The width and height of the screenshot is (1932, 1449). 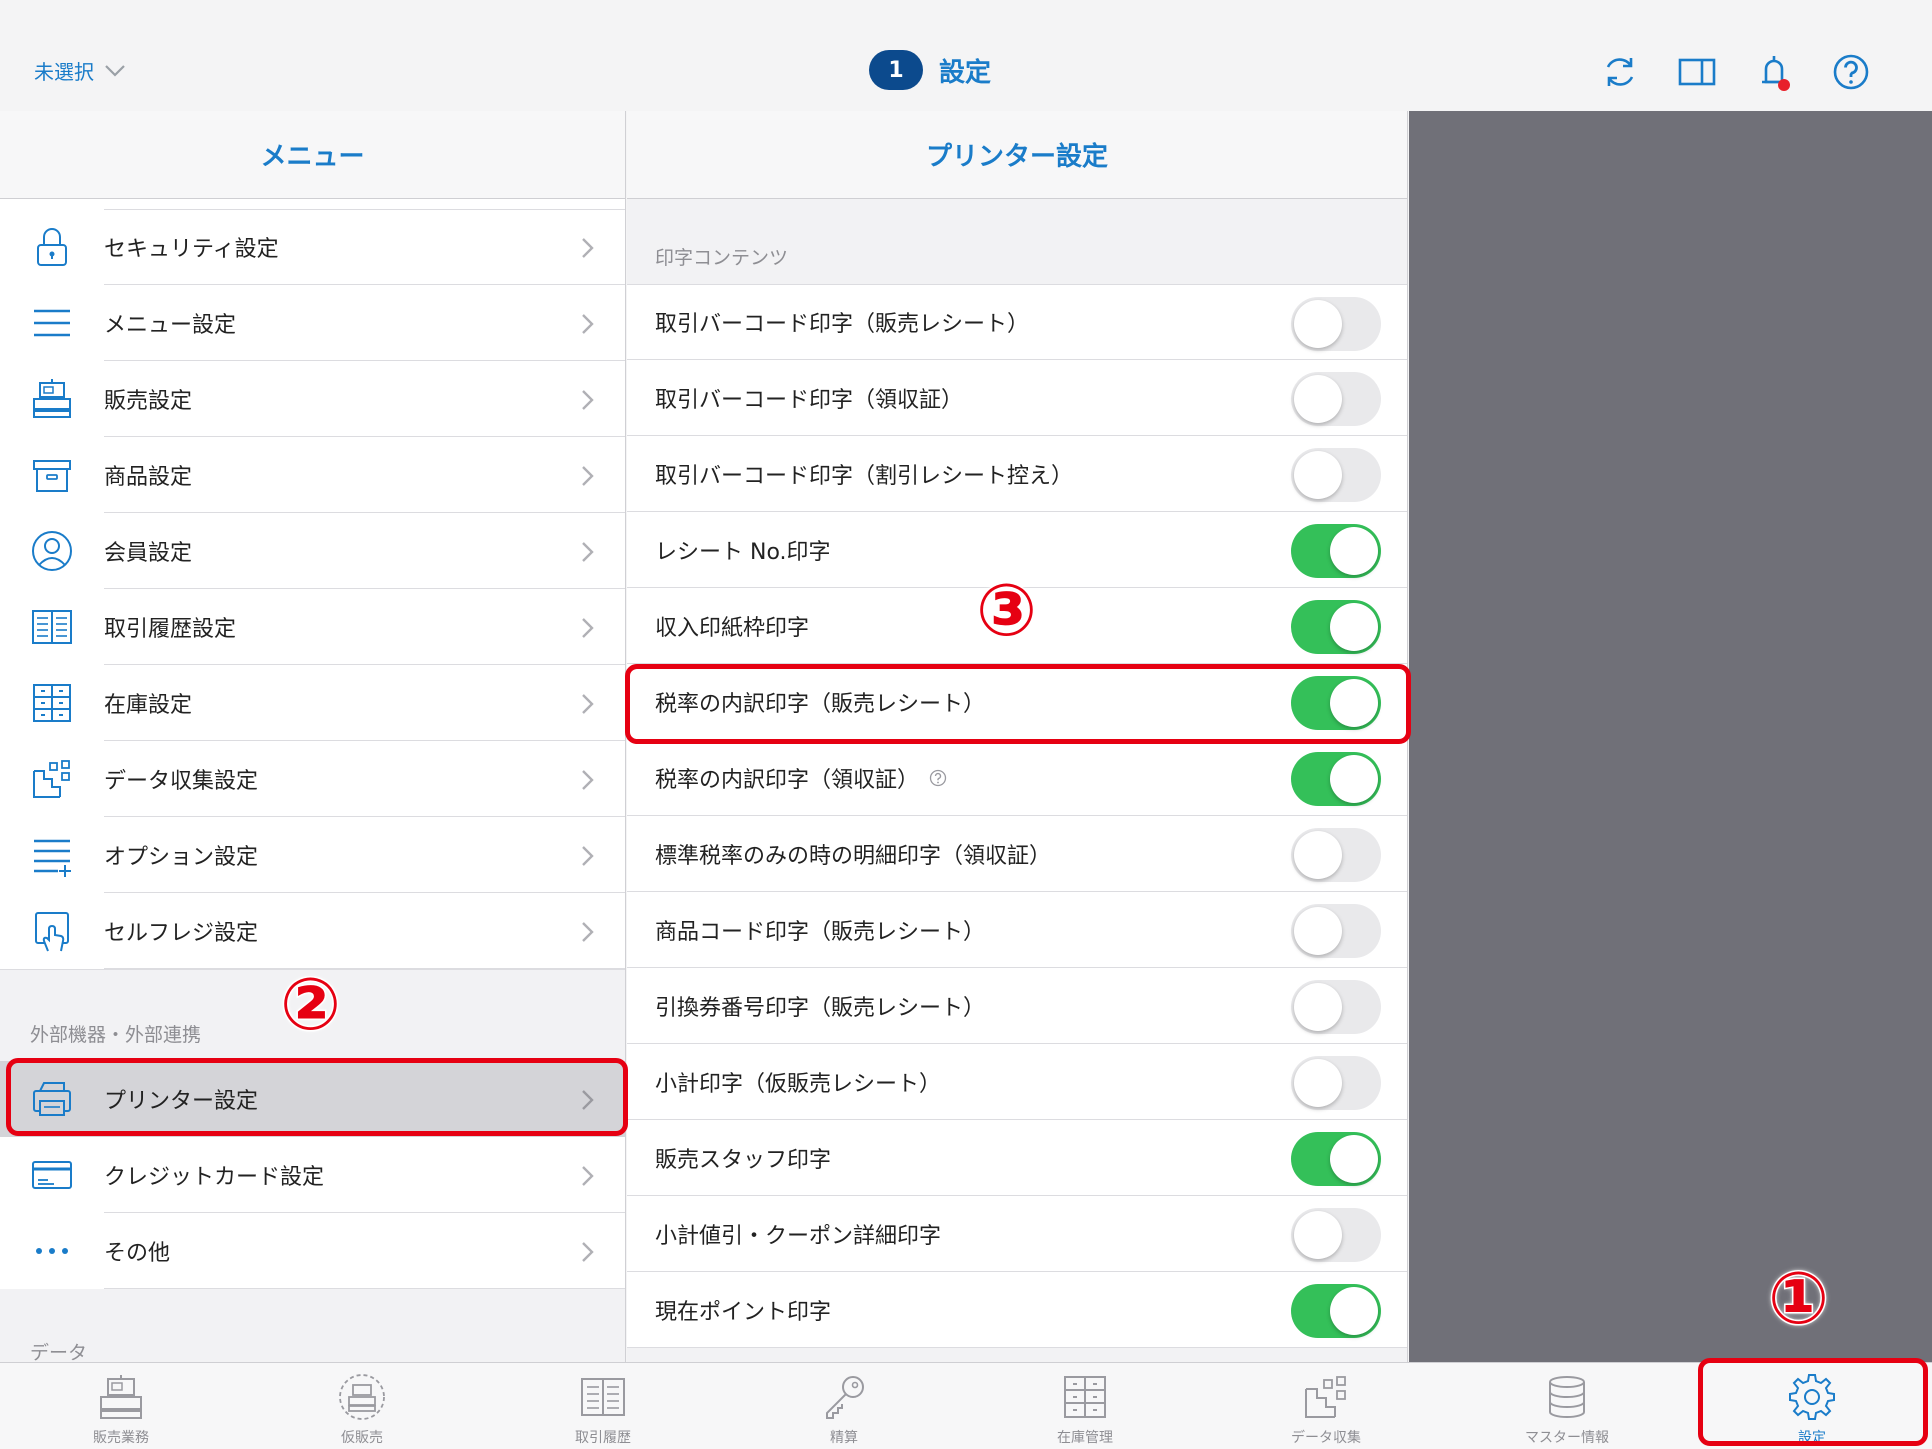 I want to click on menu-item-sales-settings: 販売設定, so click(x=312, y=399).